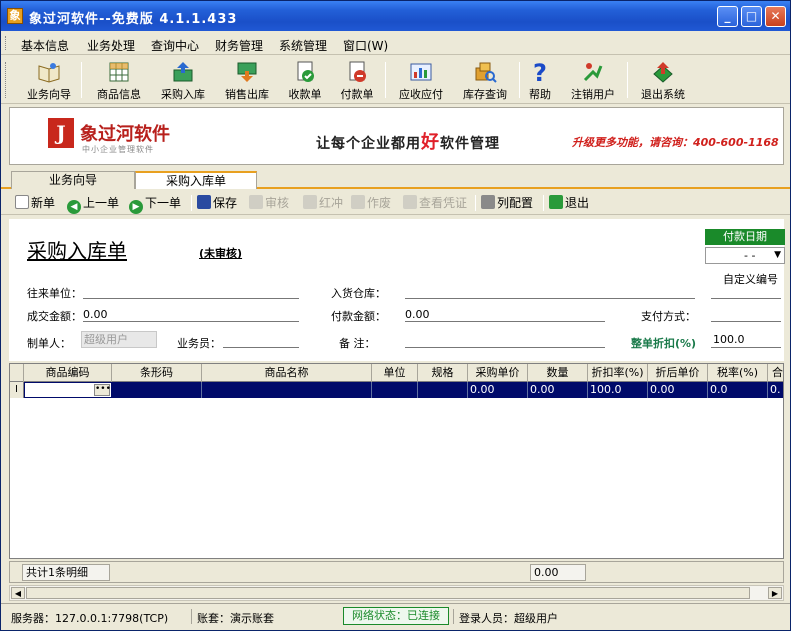 The image size is (791, 631). I want to click on cell-quantity: 0.00, so click(558, 390).